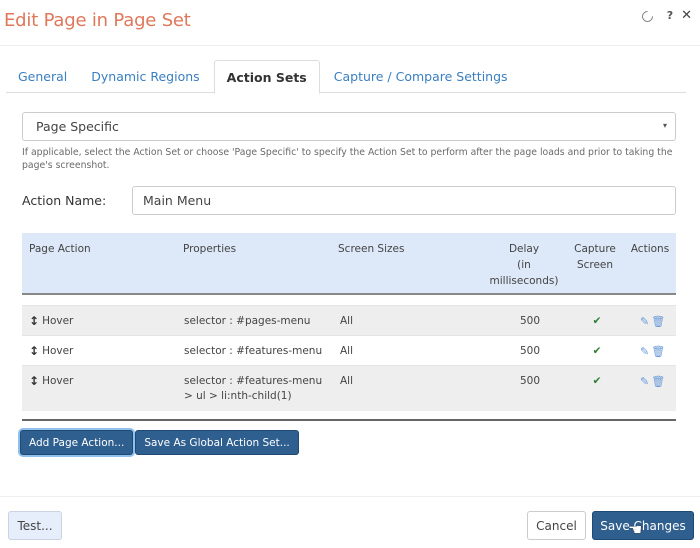 Image resolution: width=700 pixels, height=548 pixels. I want to click on header-page-action: Page Action, so click(60, 249).